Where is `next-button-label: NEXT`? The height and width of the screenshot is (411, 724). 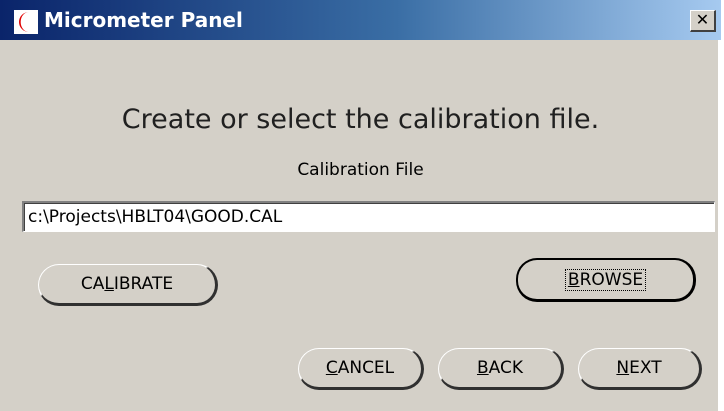
next-button-label: NEXT is located at coordinates (639, 368).